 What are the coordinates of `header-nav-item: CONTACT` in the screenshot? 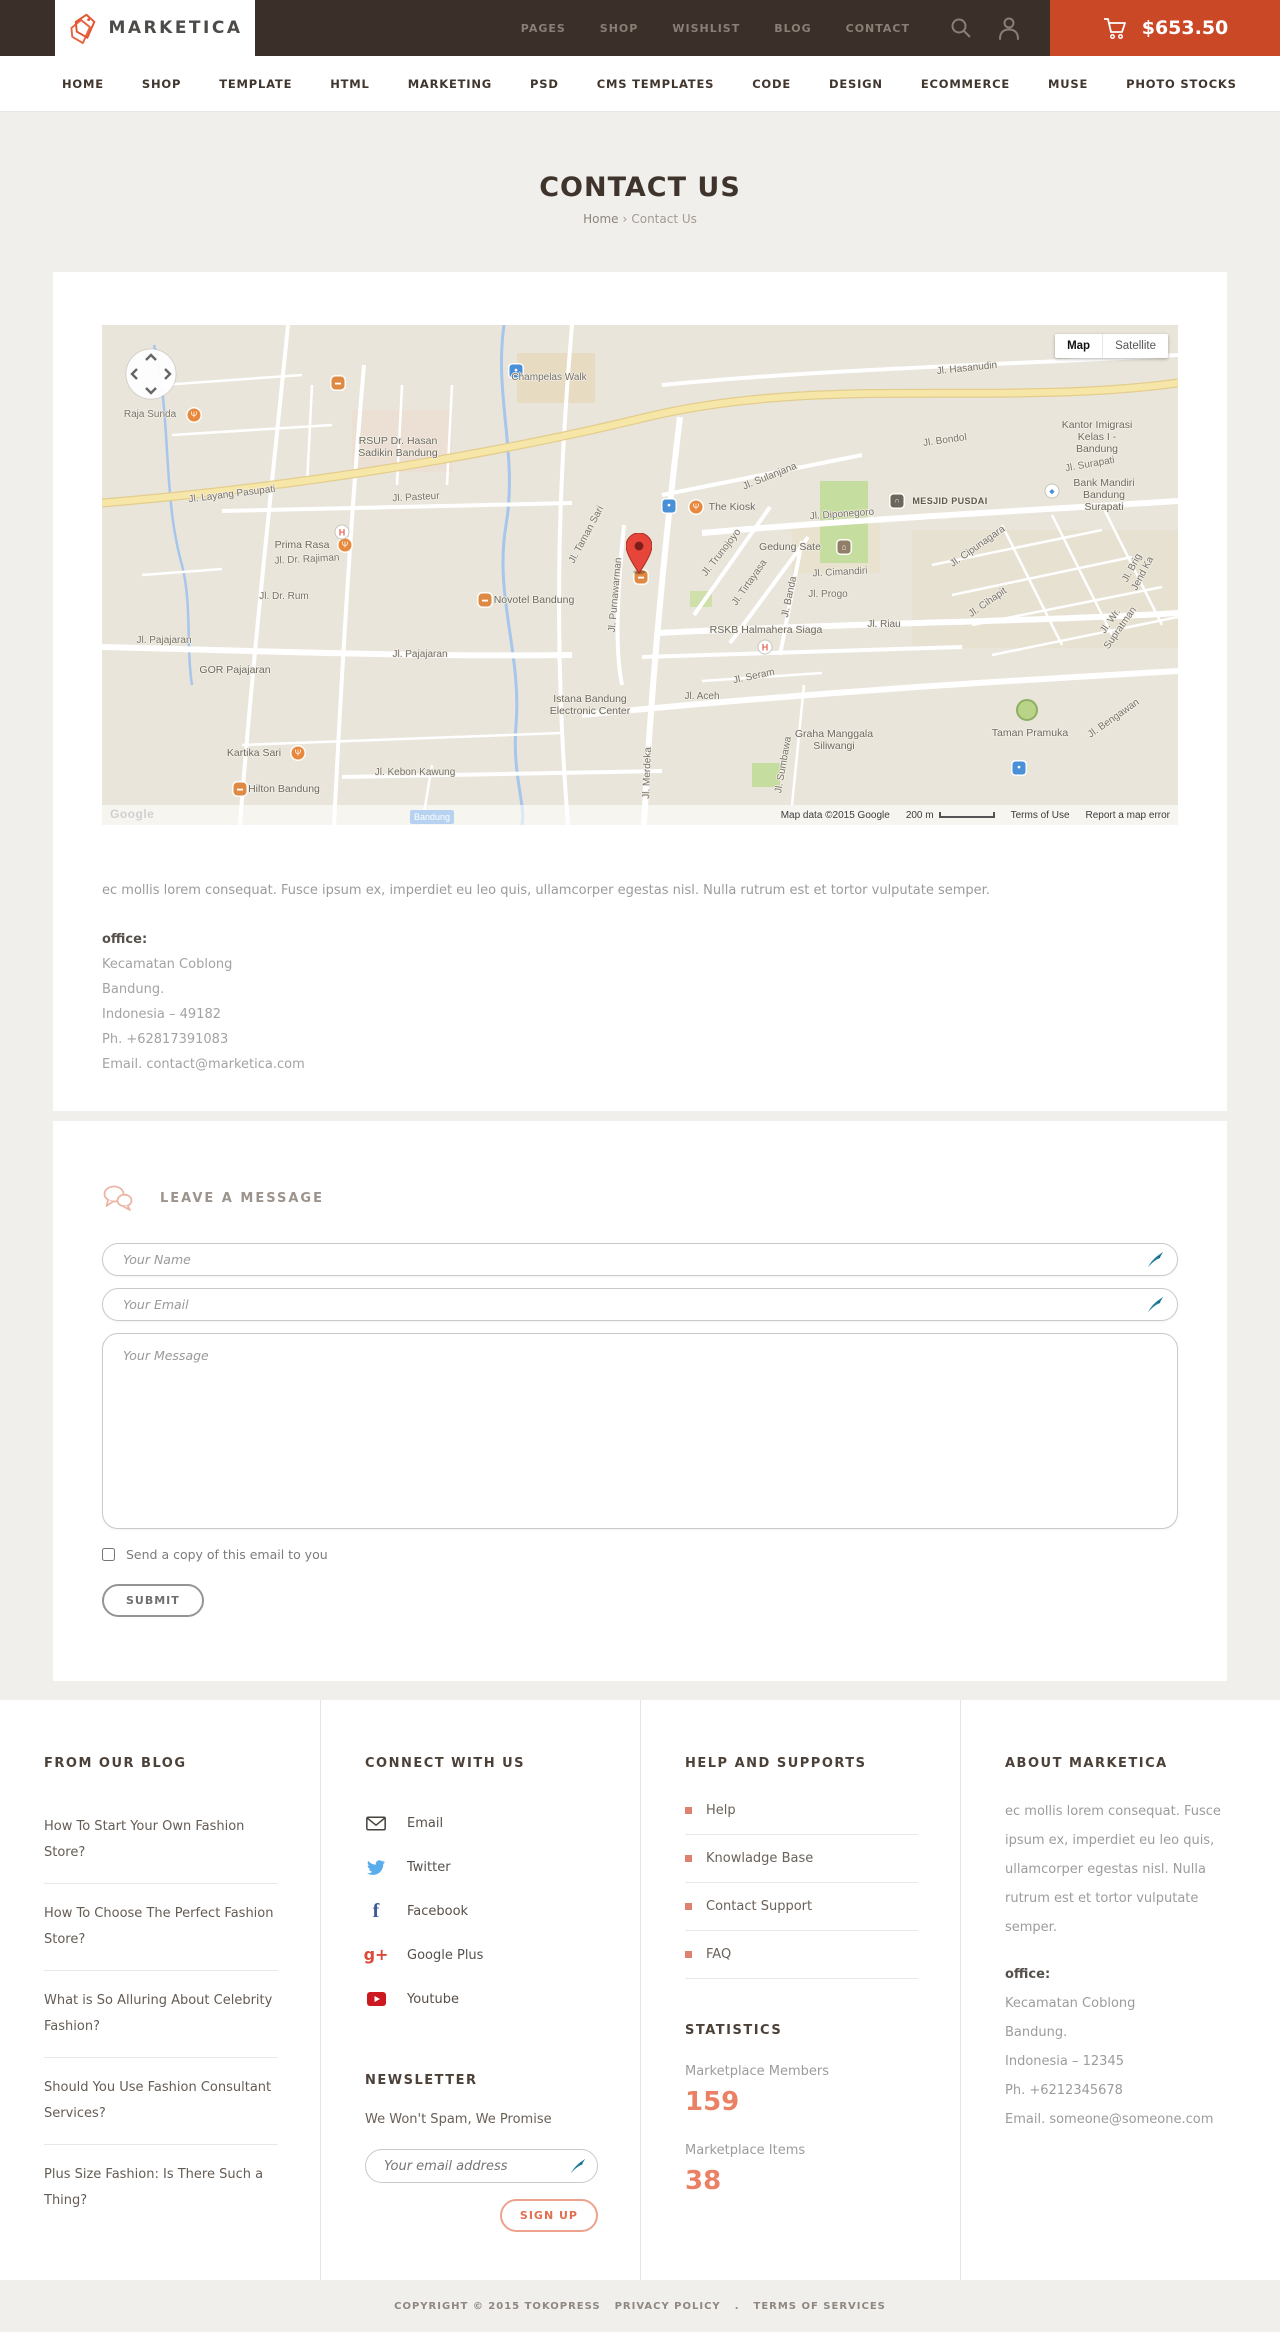 It's located at (878, 28).